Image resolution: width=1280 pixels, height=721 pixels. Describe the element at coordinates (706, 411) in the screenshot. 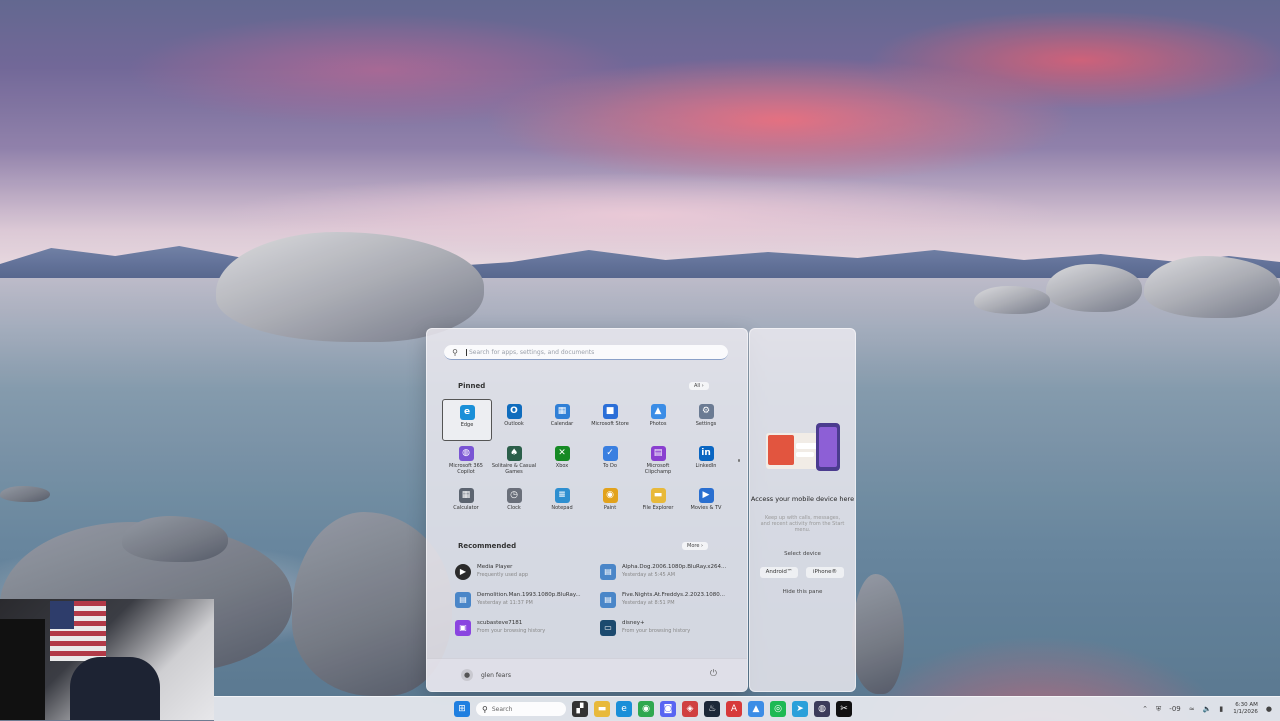

I see `gear-icon: ⚙` at that location.